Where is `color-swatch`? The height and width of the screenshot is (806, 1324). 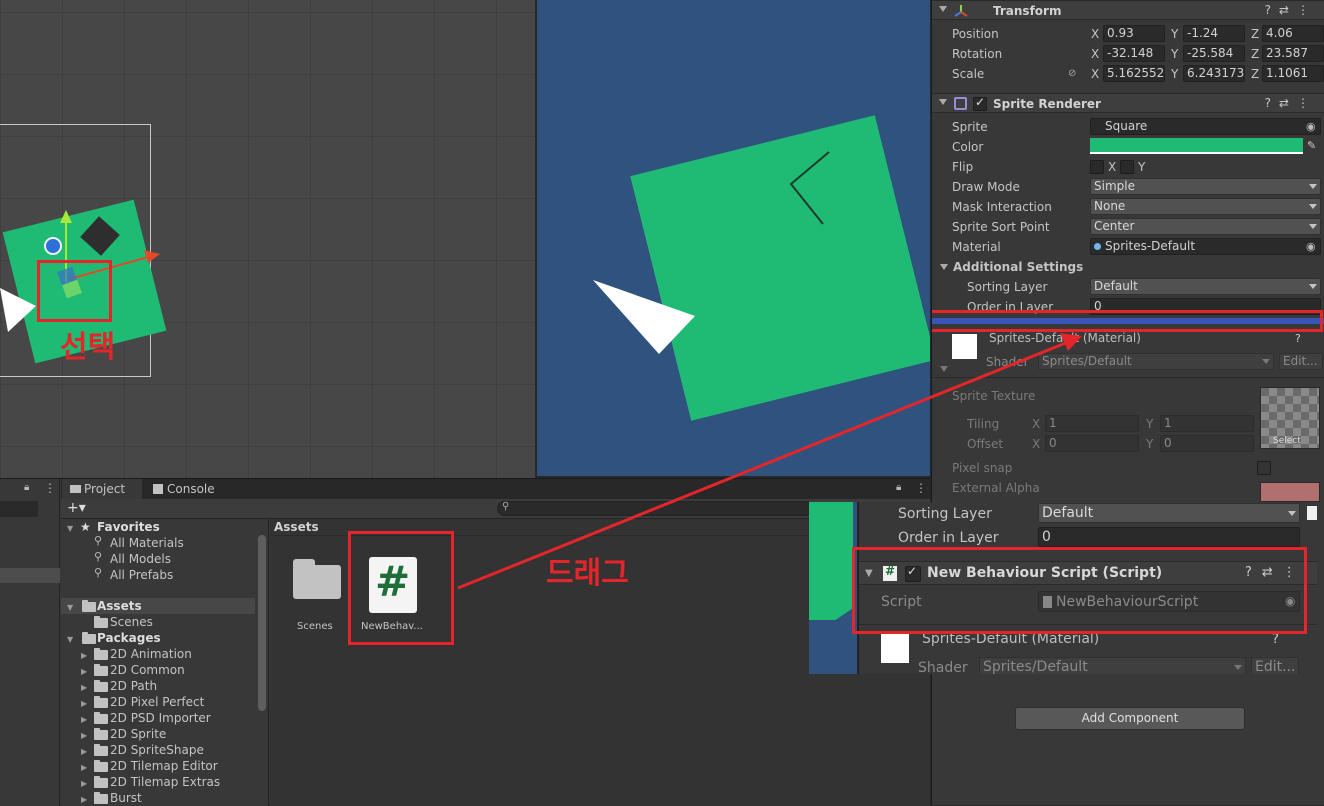 color-swatch is located at coordinates (1196, 146).